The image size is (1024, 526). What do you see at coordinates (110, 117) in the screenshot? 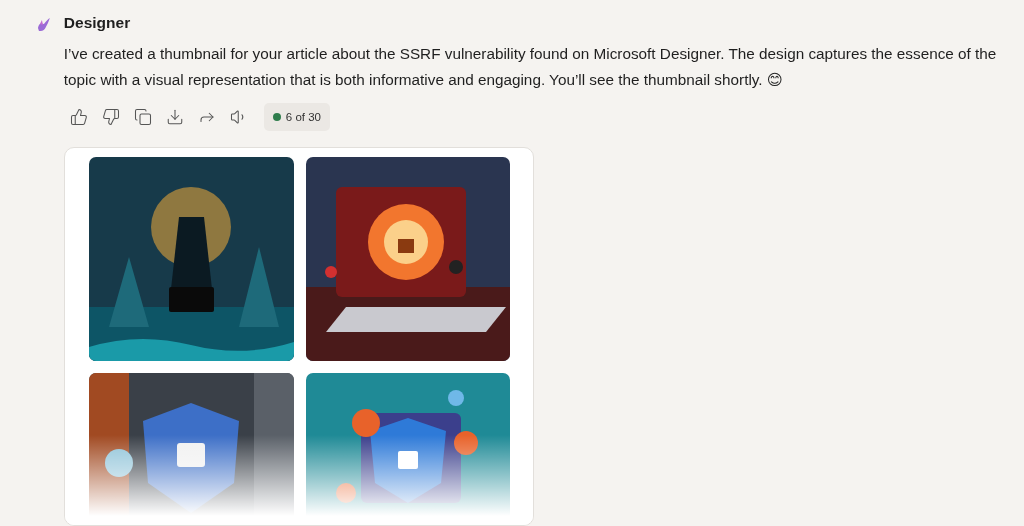
I see `thumbs-down-icon` at bounding box center [110, 117].